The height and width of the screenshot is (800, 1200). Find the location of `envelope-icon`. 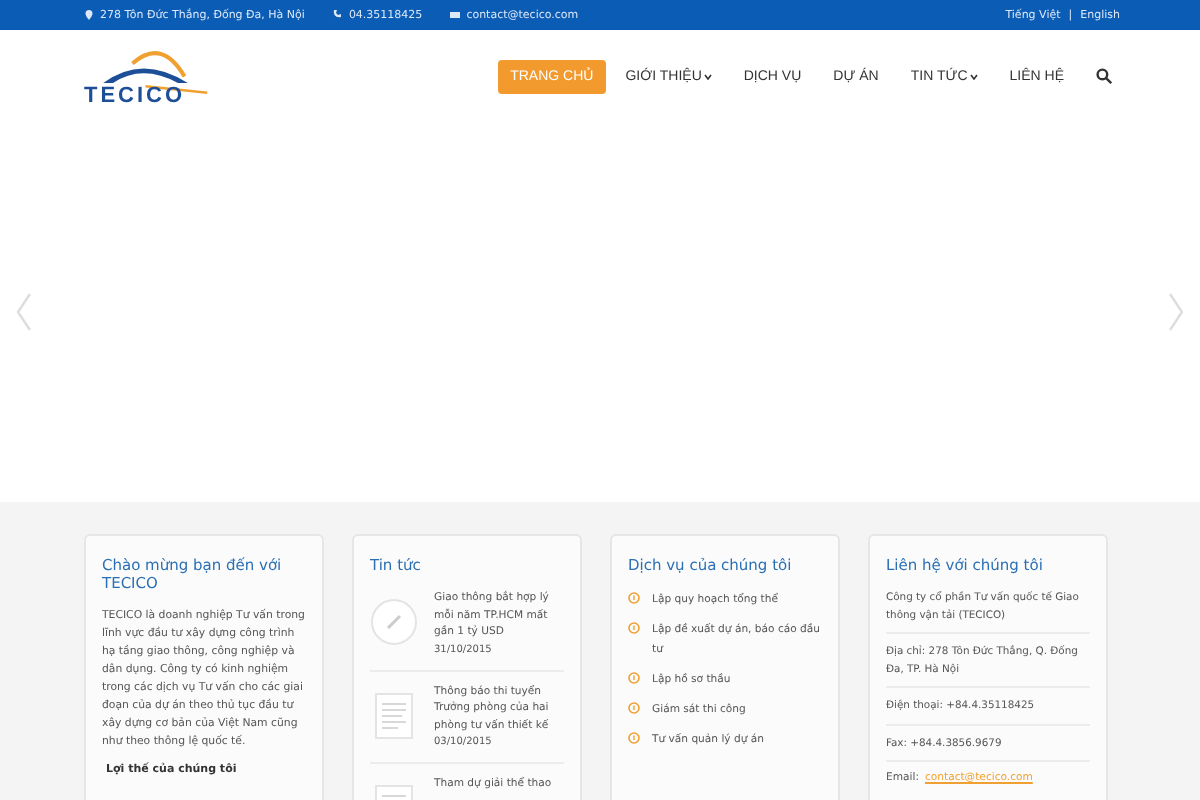

envelope-icon is located at coordinates (455, 15).